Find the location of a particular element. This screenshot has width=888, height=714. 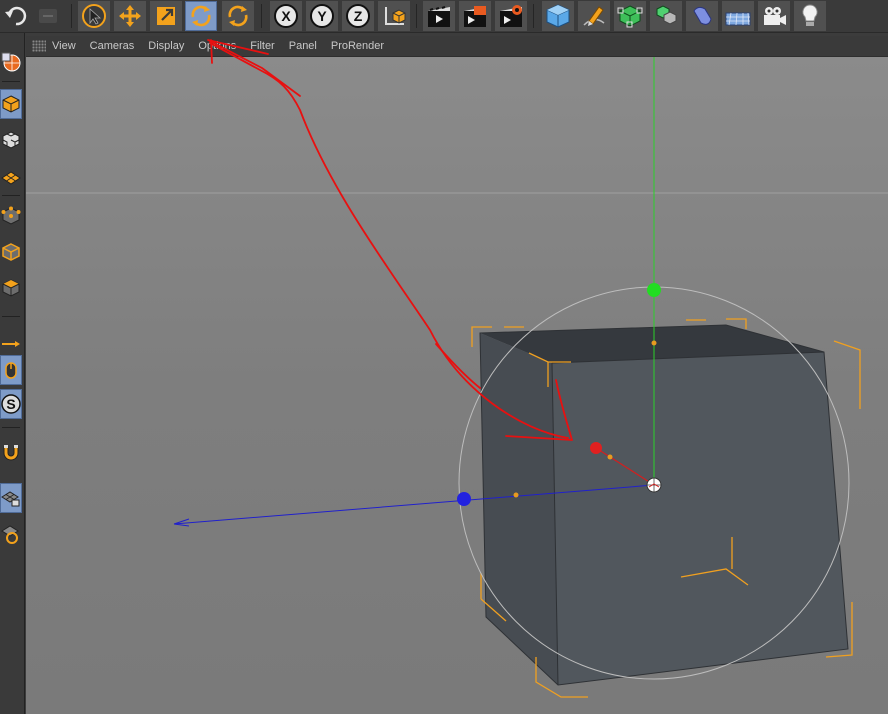

menu-cameras: Cameras is located at coordinates (112, 46).